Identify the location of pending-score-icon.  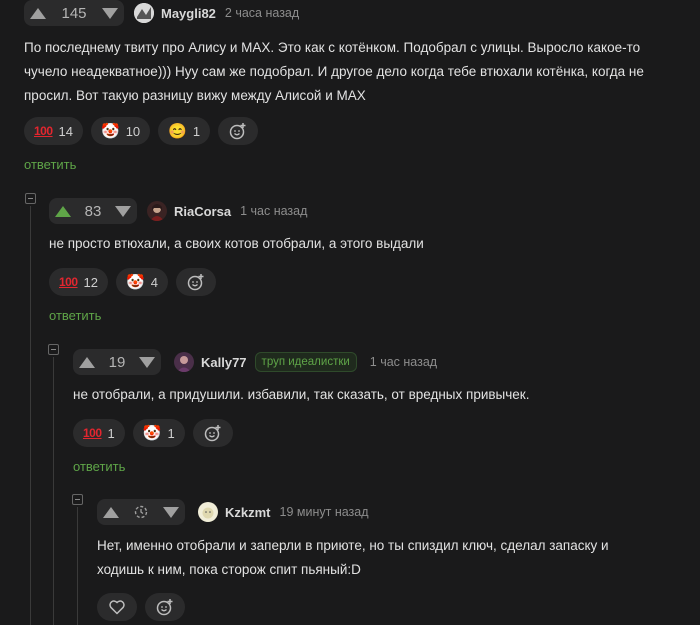
(141, 512).